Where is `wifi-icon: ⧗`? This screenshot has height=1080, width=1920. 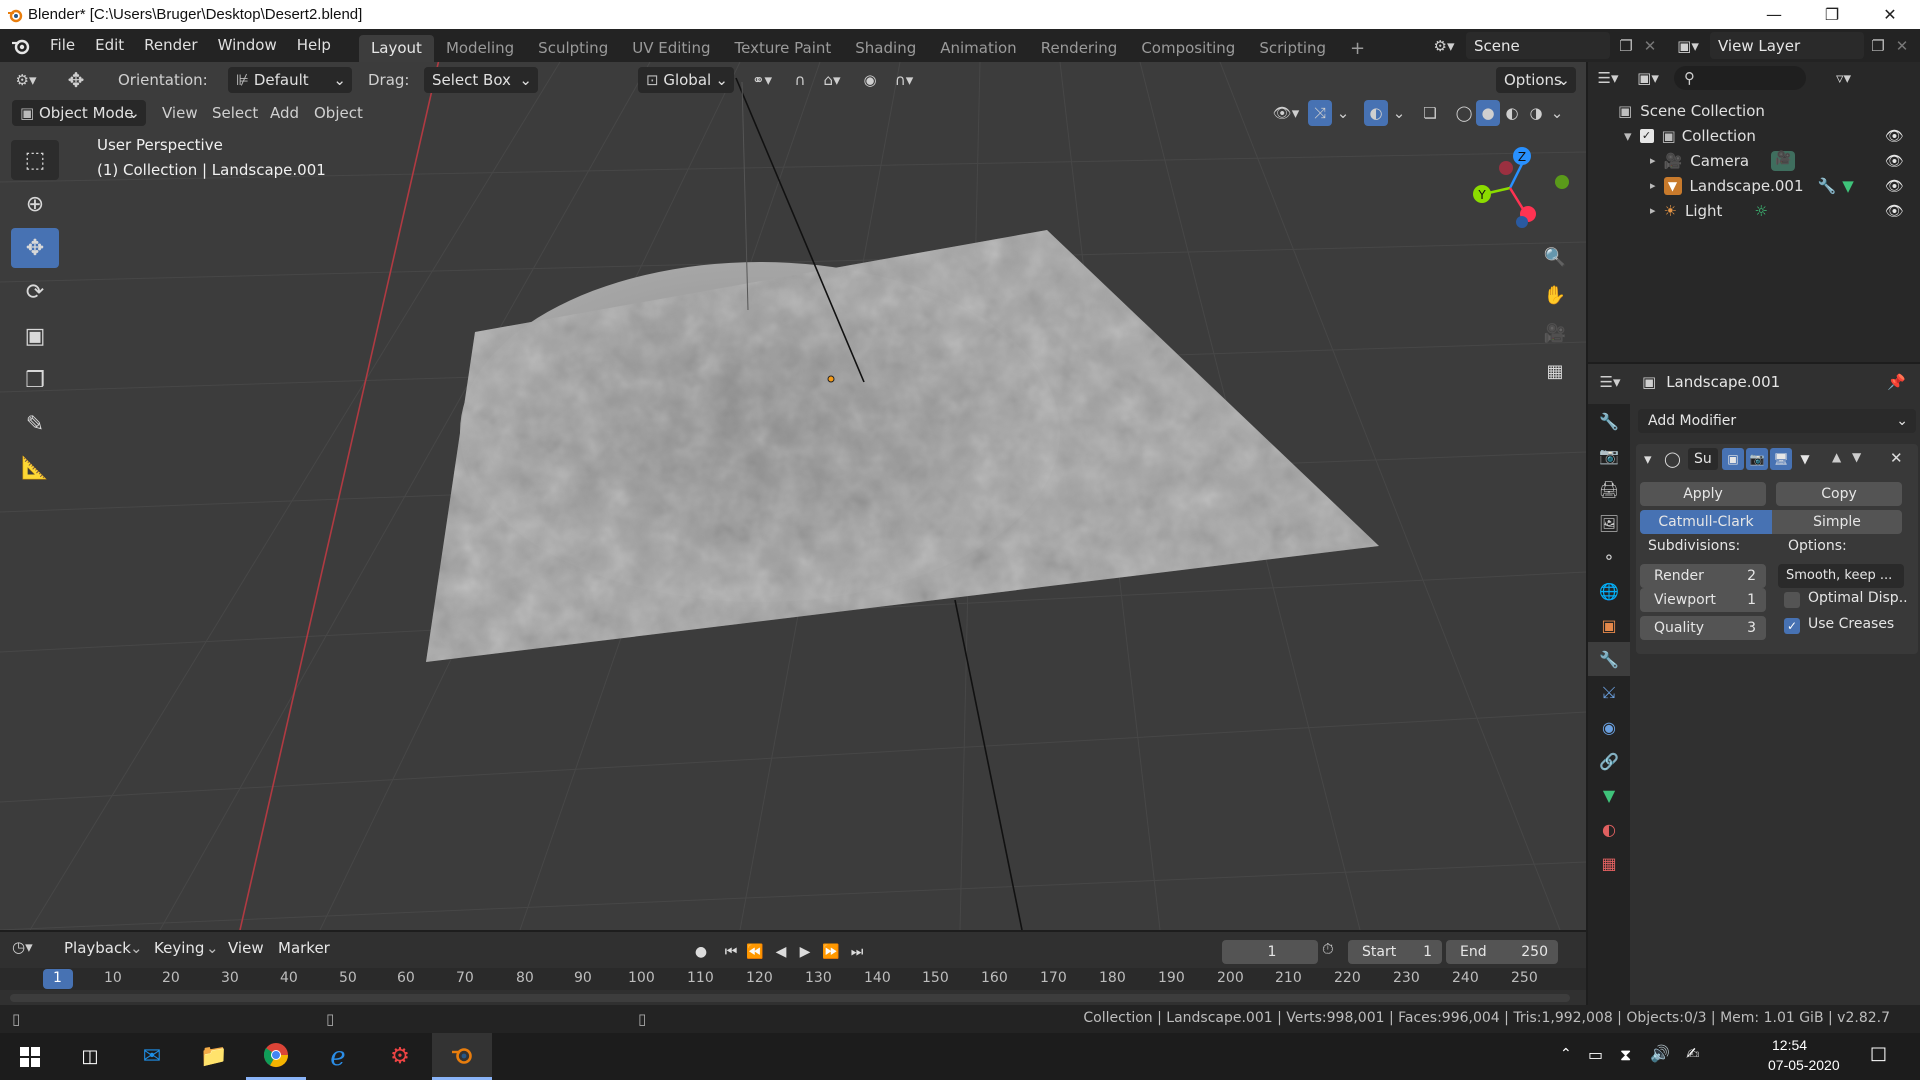 wifi-icon: ⧗ is located at coordinates (1625, 1055).